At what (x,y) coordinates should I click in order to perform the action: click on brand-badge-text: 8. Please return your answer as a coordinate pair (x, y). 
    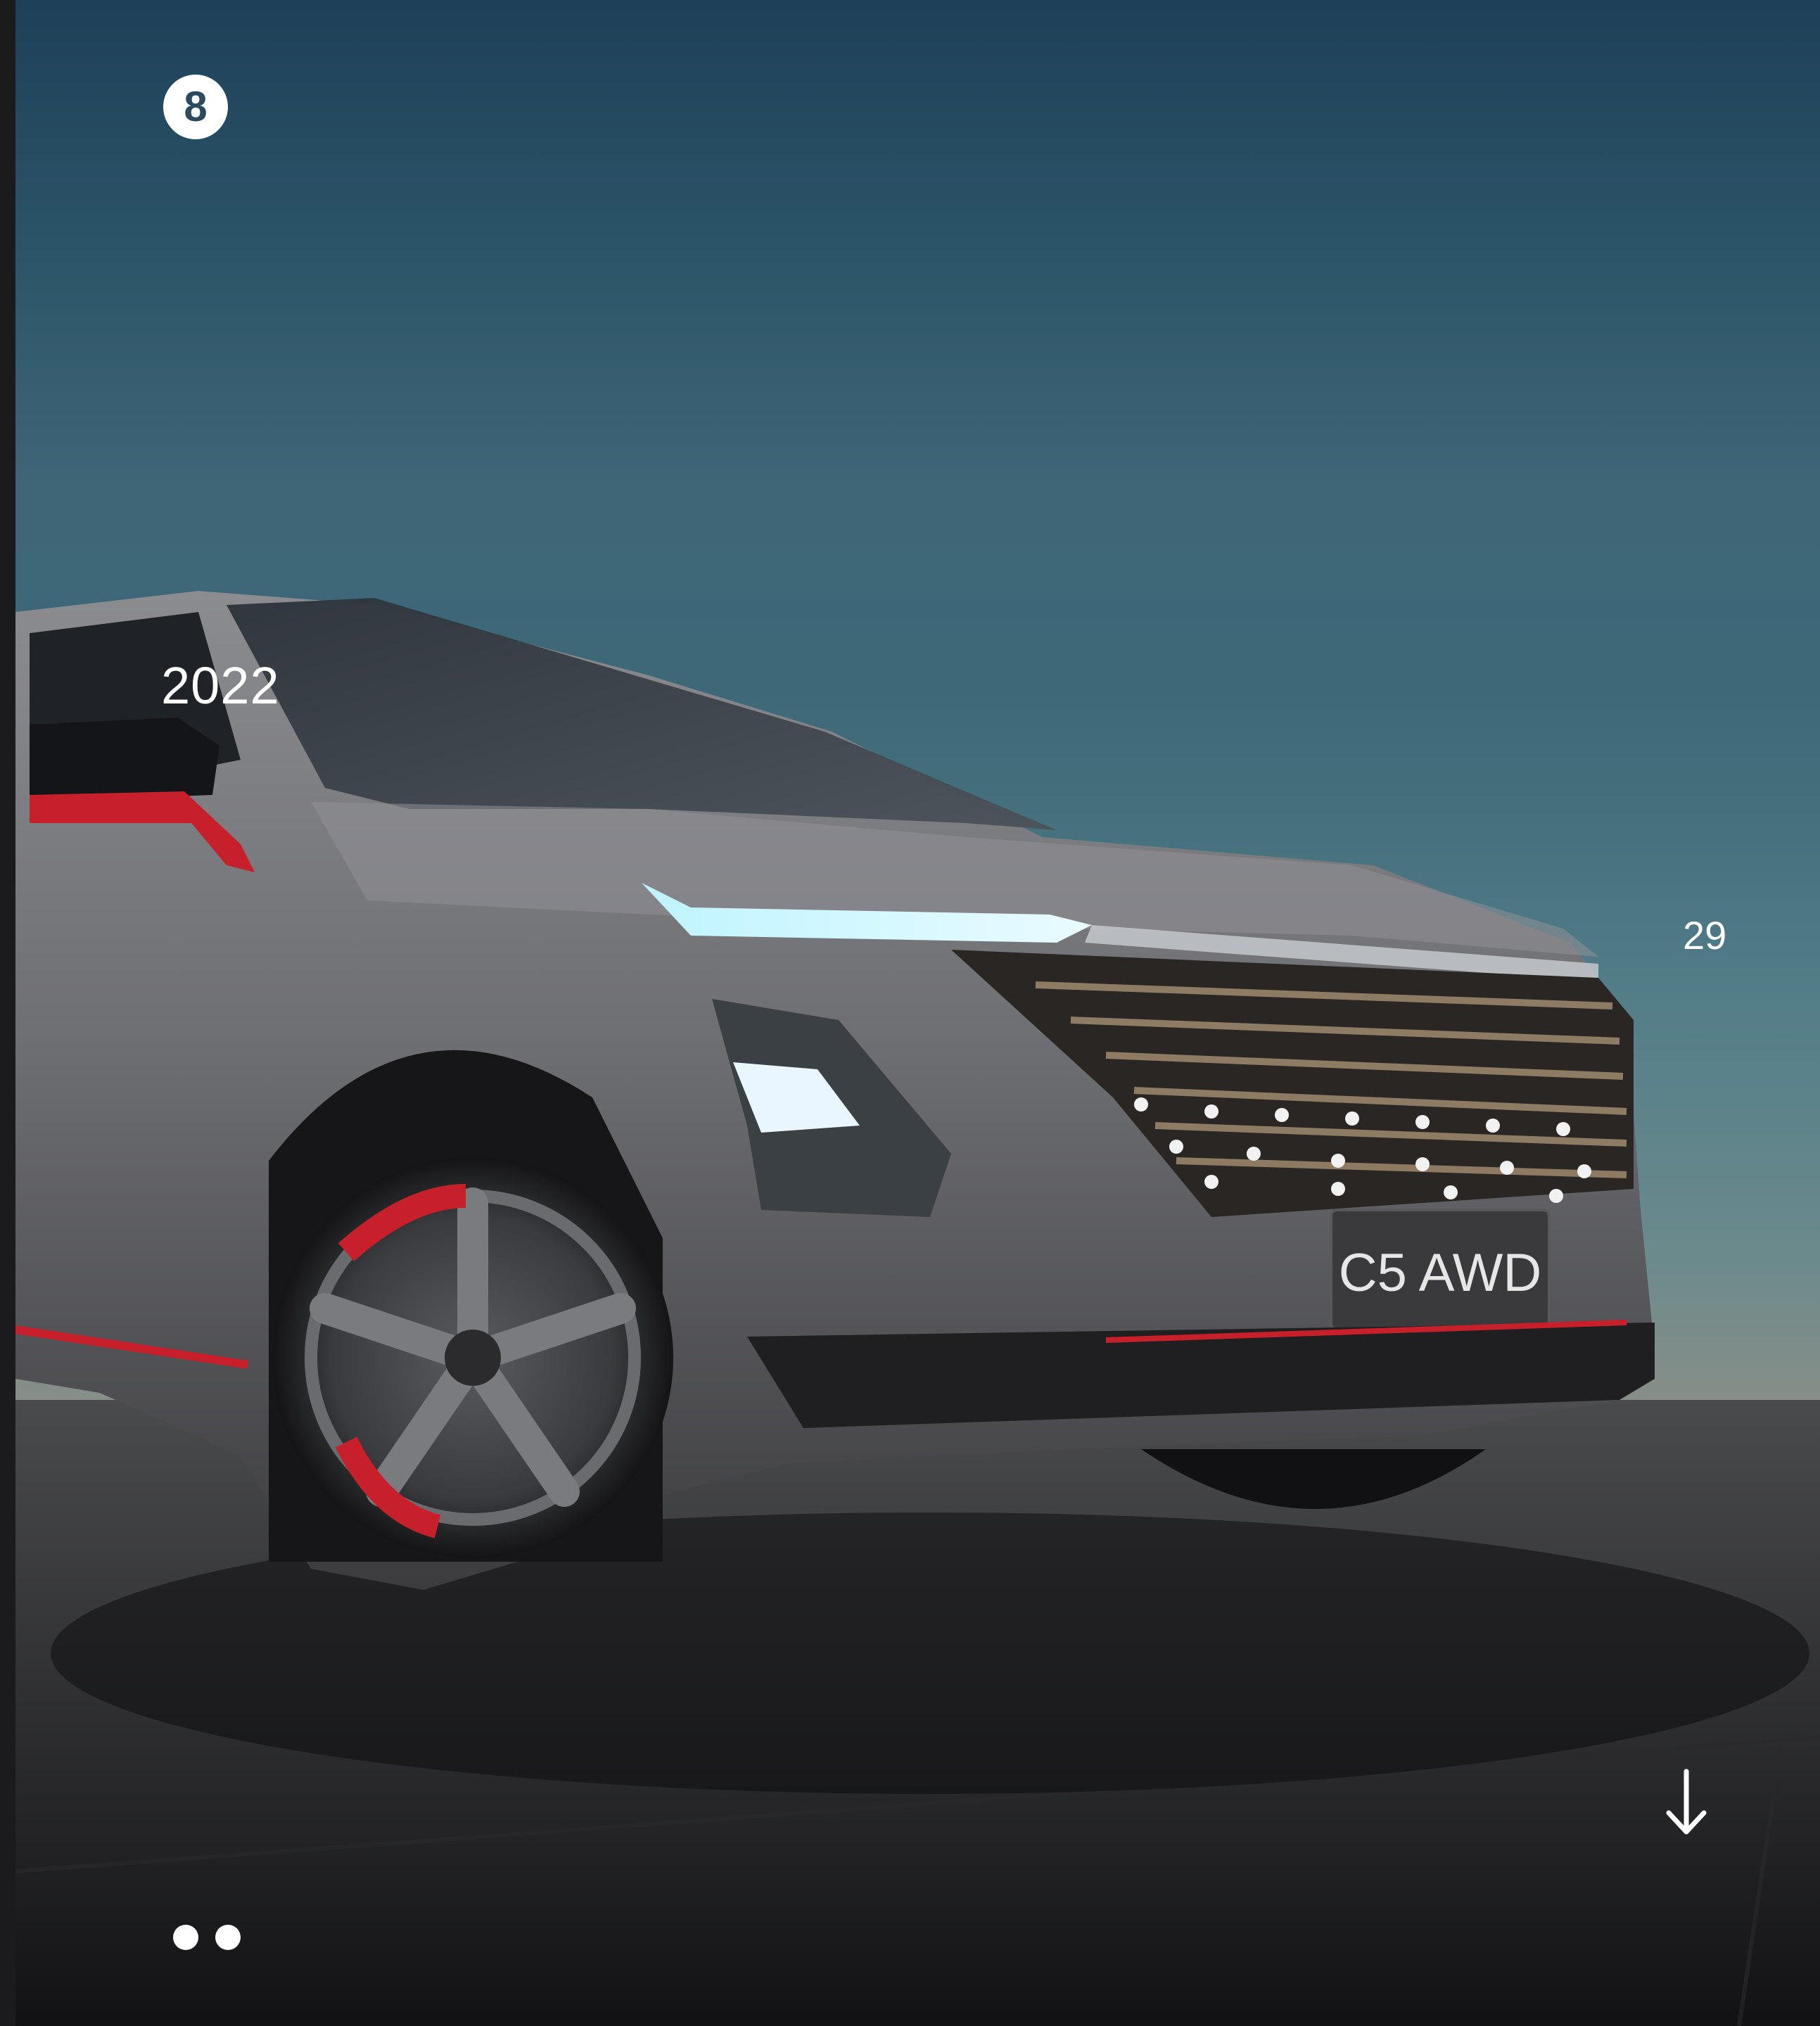
    Looking at the image, I should click on (196, 106).